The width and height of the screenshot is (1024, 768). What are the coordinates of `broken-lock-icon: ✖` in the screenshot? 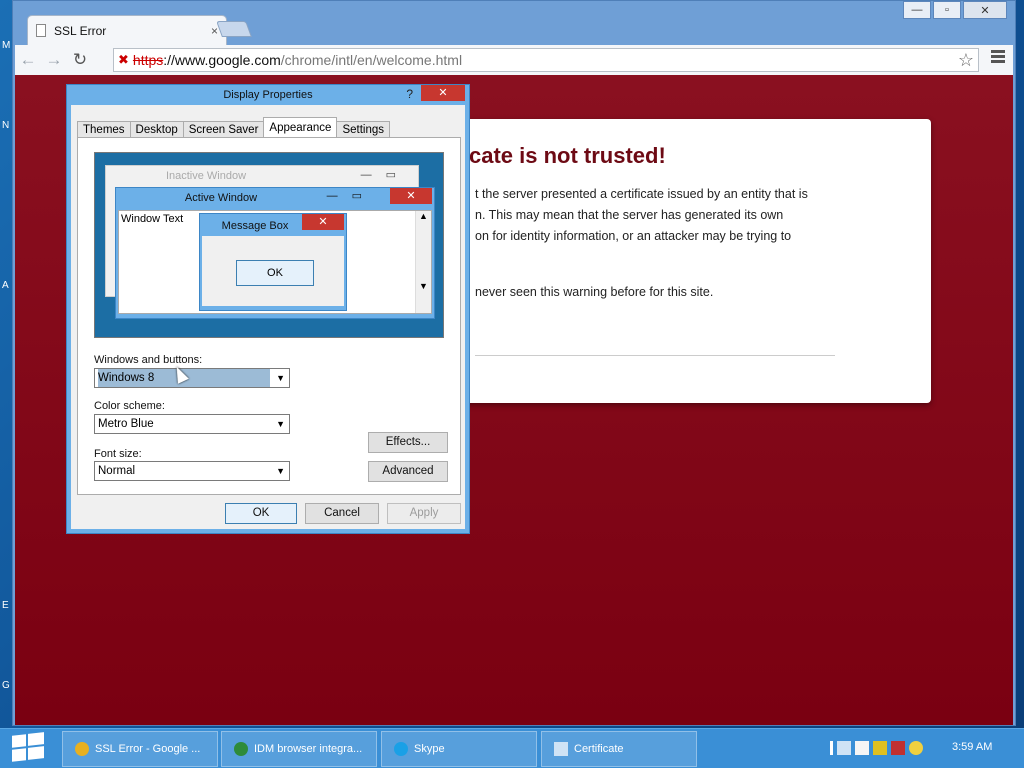 It's located at (123, 60).